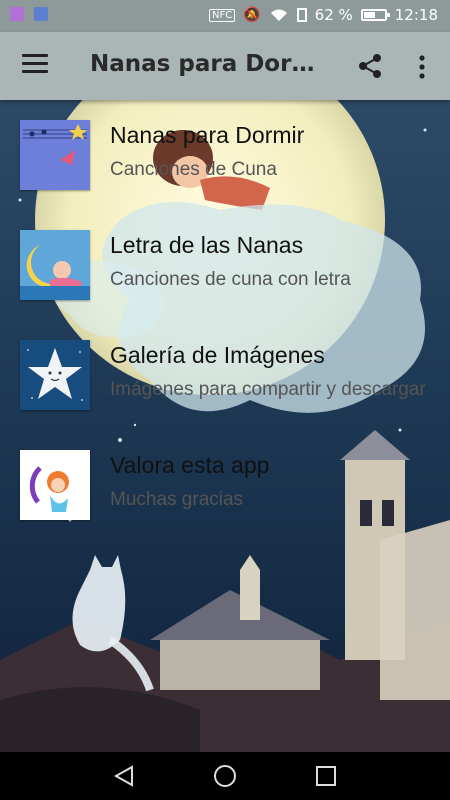 The width and height of the screenshot is (450, 800). What do you see at coordinates (207, 245) in the screenshot?
I see `item-title: Letra de las Nanas` at bounding box center [207, 245].